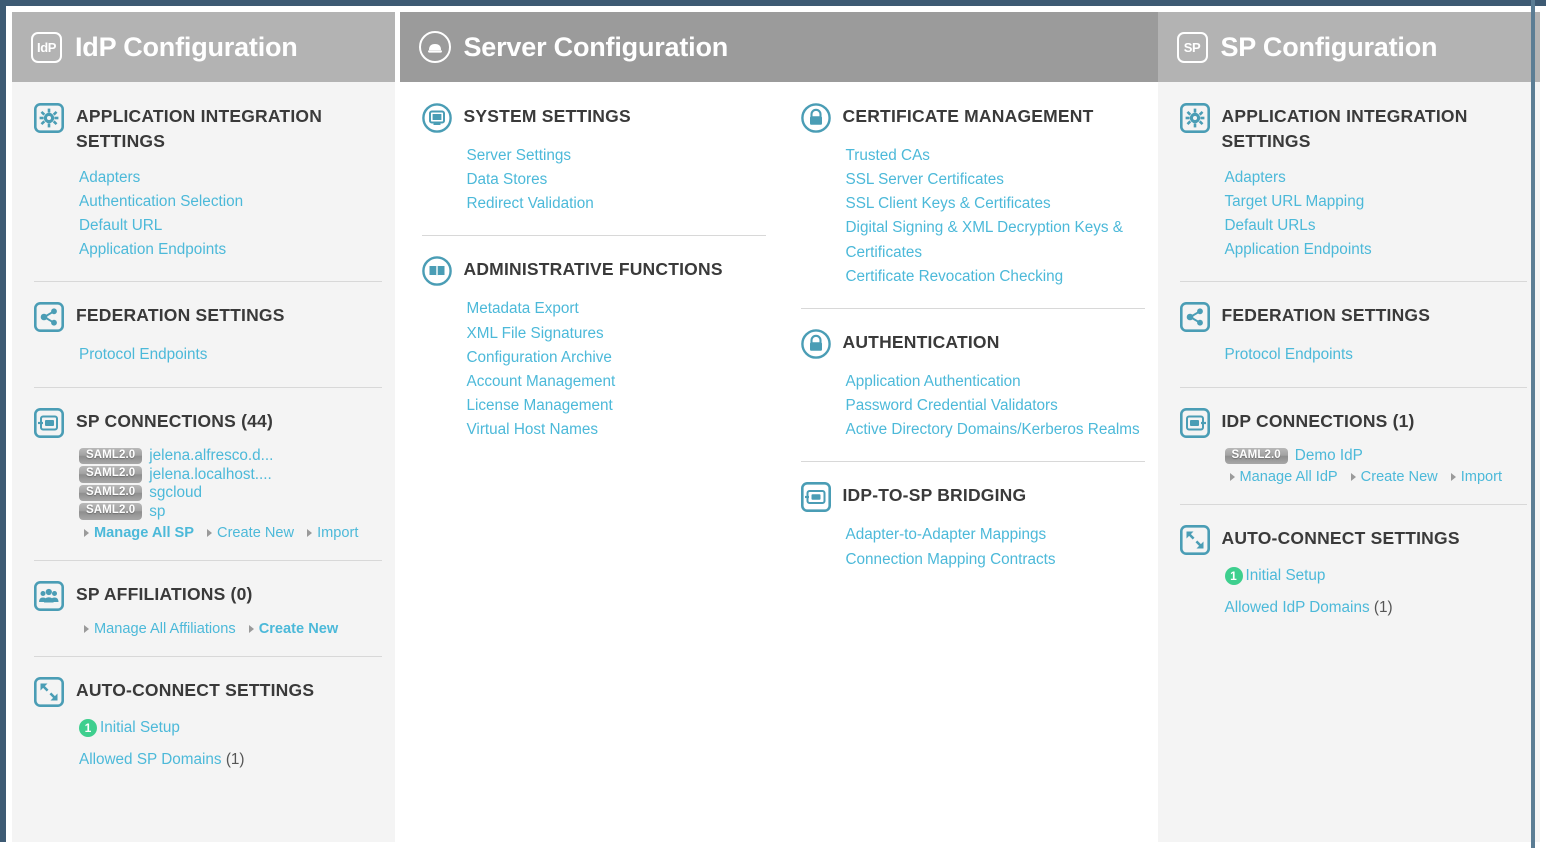 This screenshot has width=1546, height=848. I want to click on link-allowed-sp-domains: Allowed SP Domains, so click(150, 759).